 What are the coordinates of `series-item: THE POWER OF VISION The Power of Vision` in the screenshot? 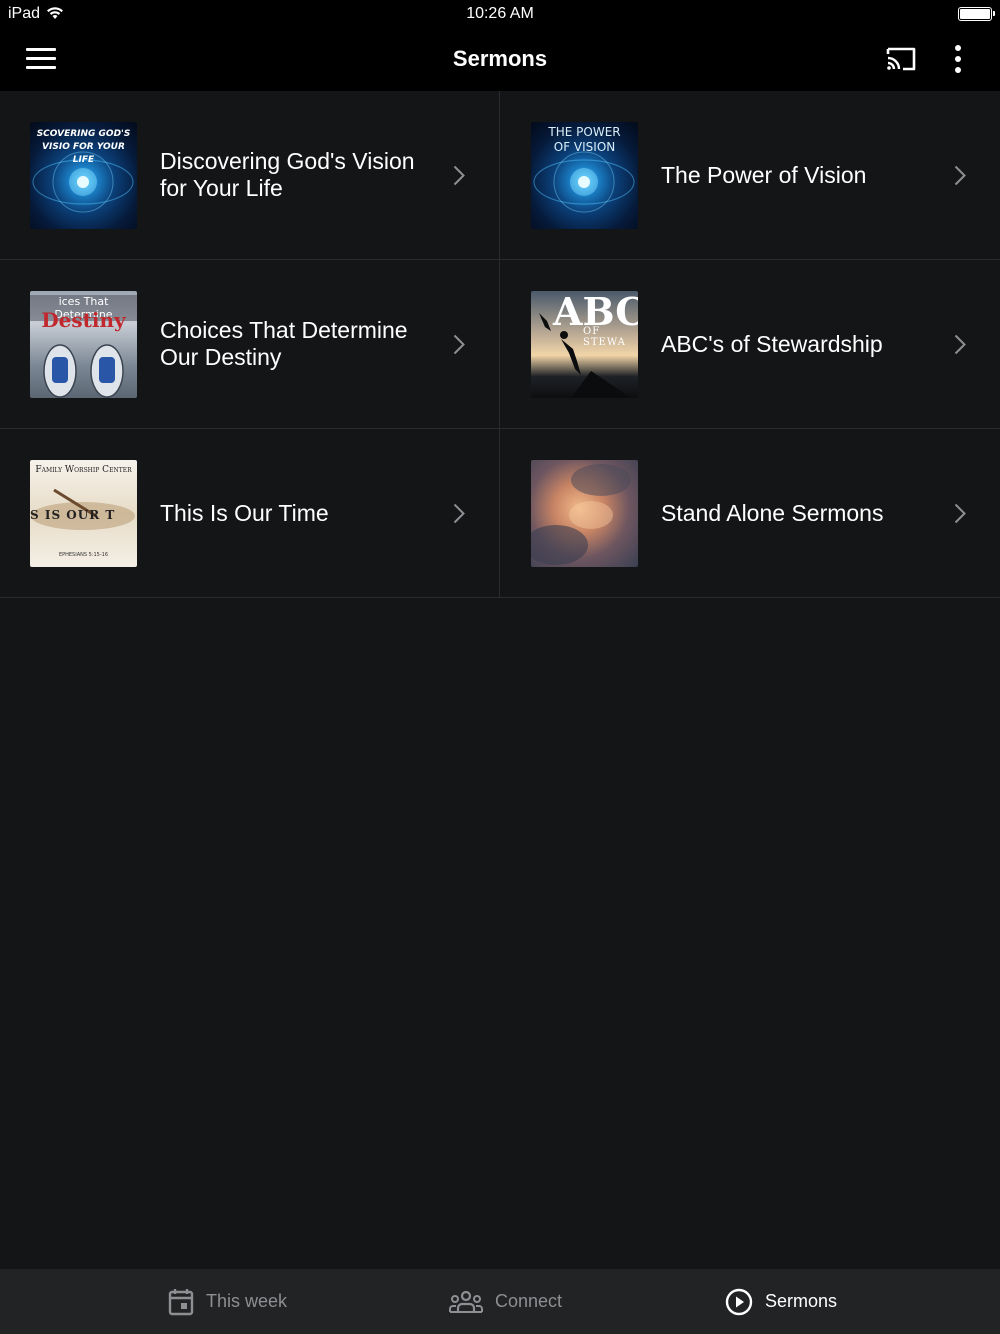 It's located at (750, 175).